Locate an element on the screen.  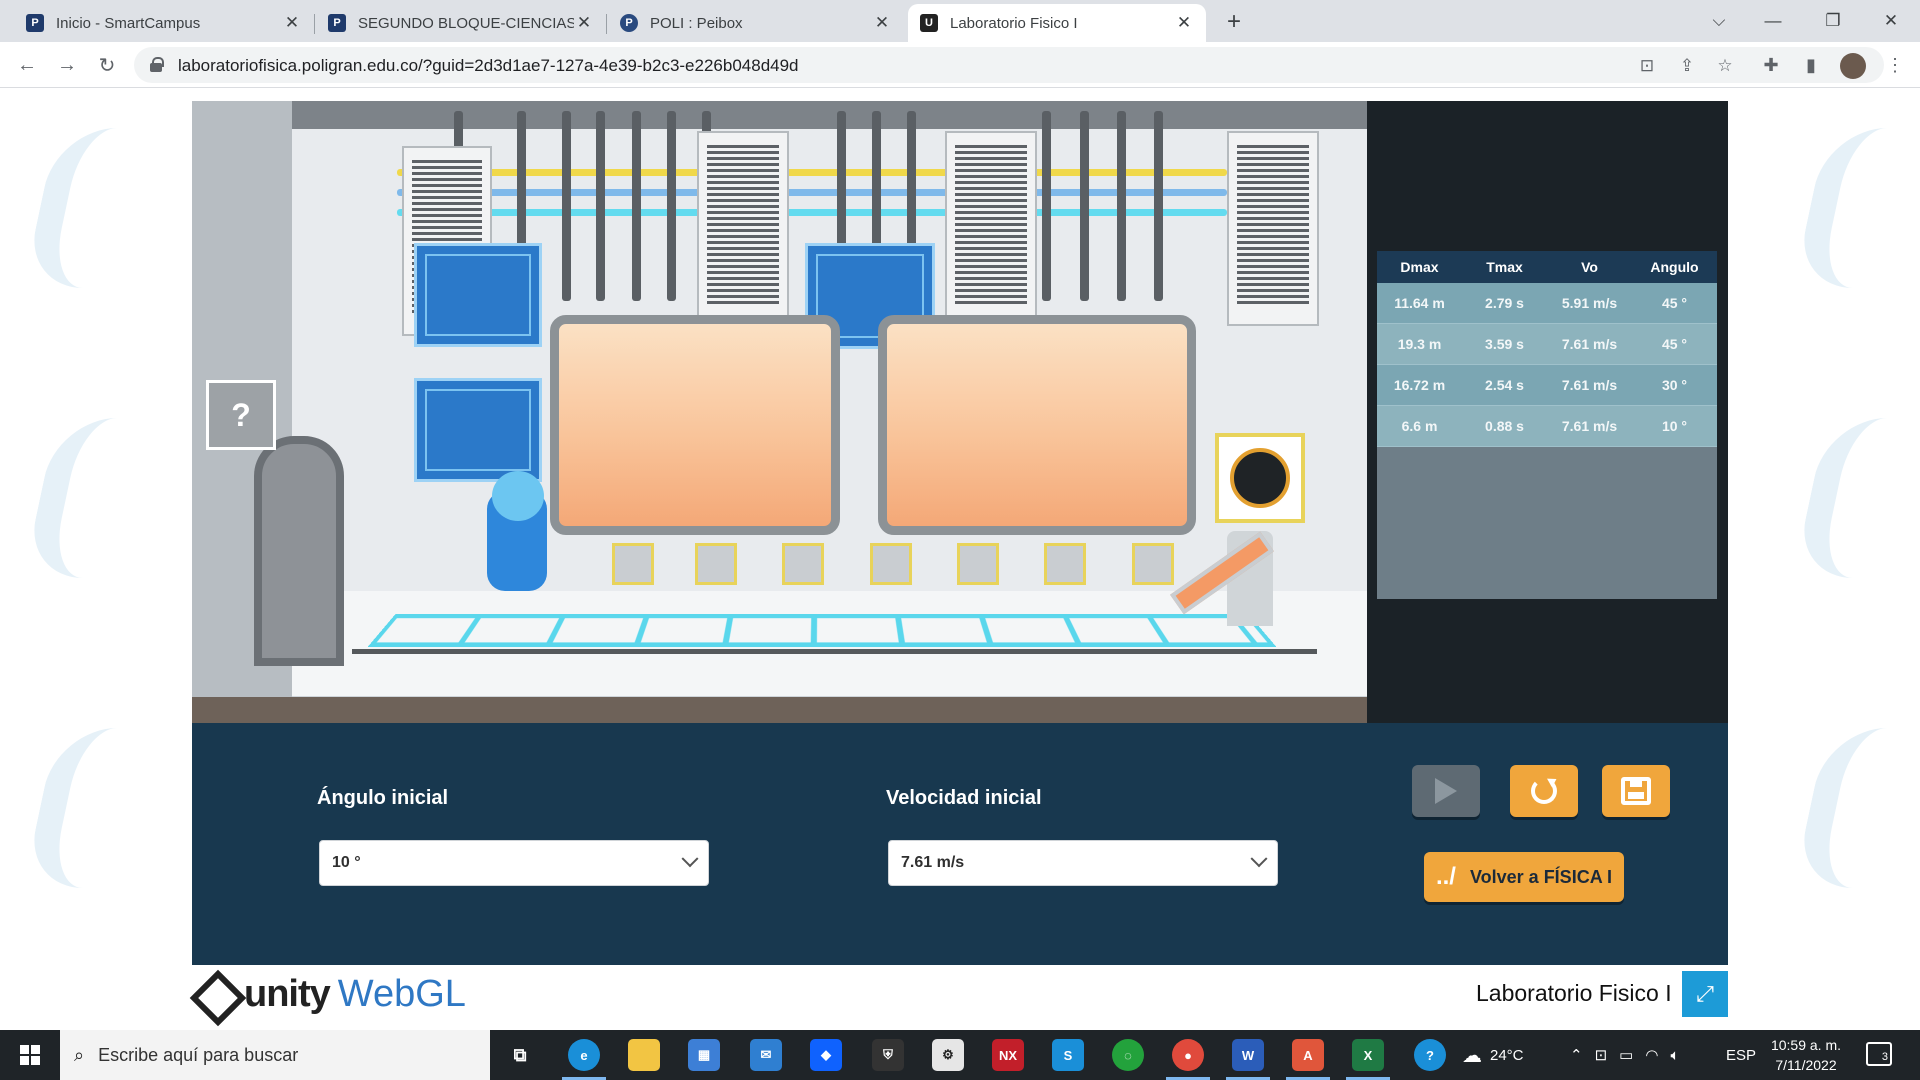
reload-icon: ↻ is located at coordinates (107, 65).